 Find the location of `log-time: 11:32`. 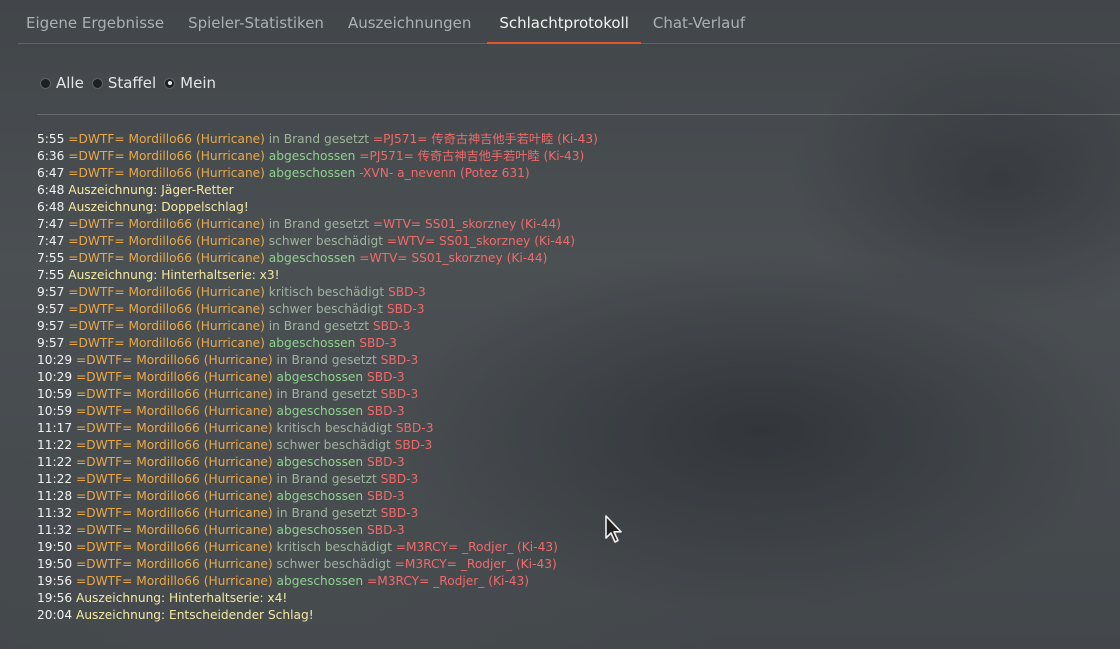

log-time: 11:32 is located at coordinates (55, 530).